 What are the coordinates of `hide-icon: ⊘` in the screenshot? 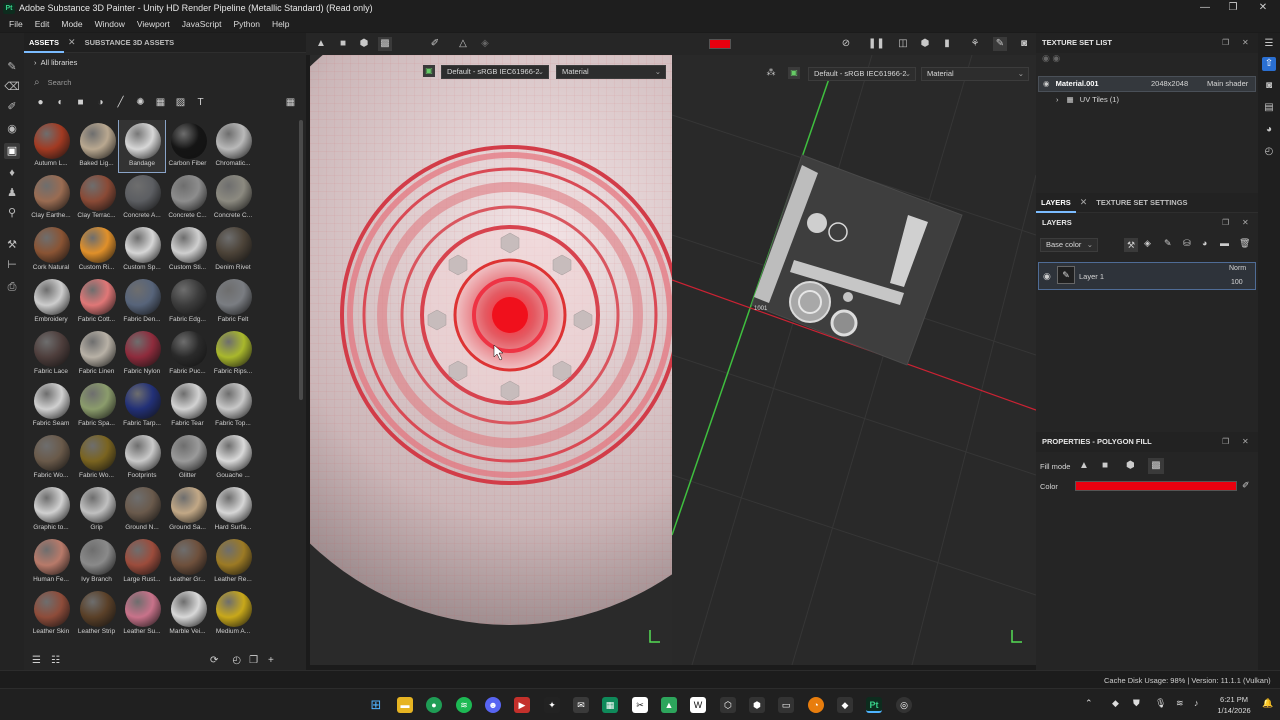 It's located at (846, 44).